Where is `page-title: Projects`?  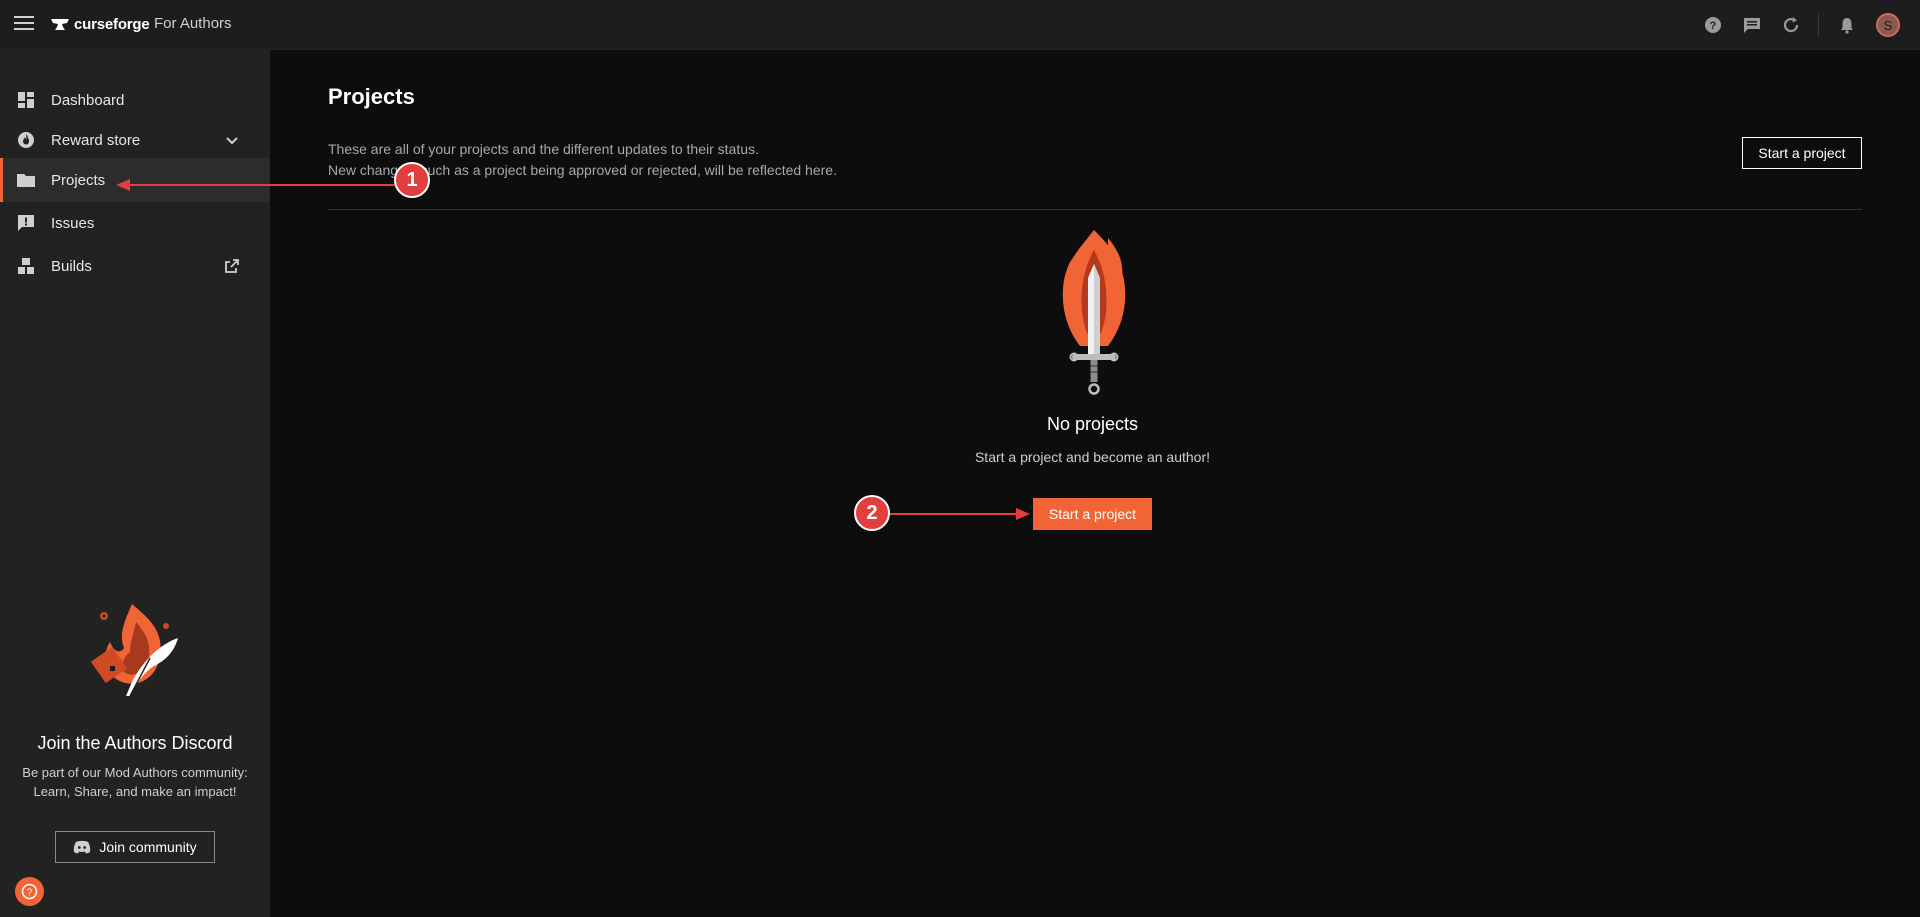
page-title: Projects is located at coordinates (371, 96).